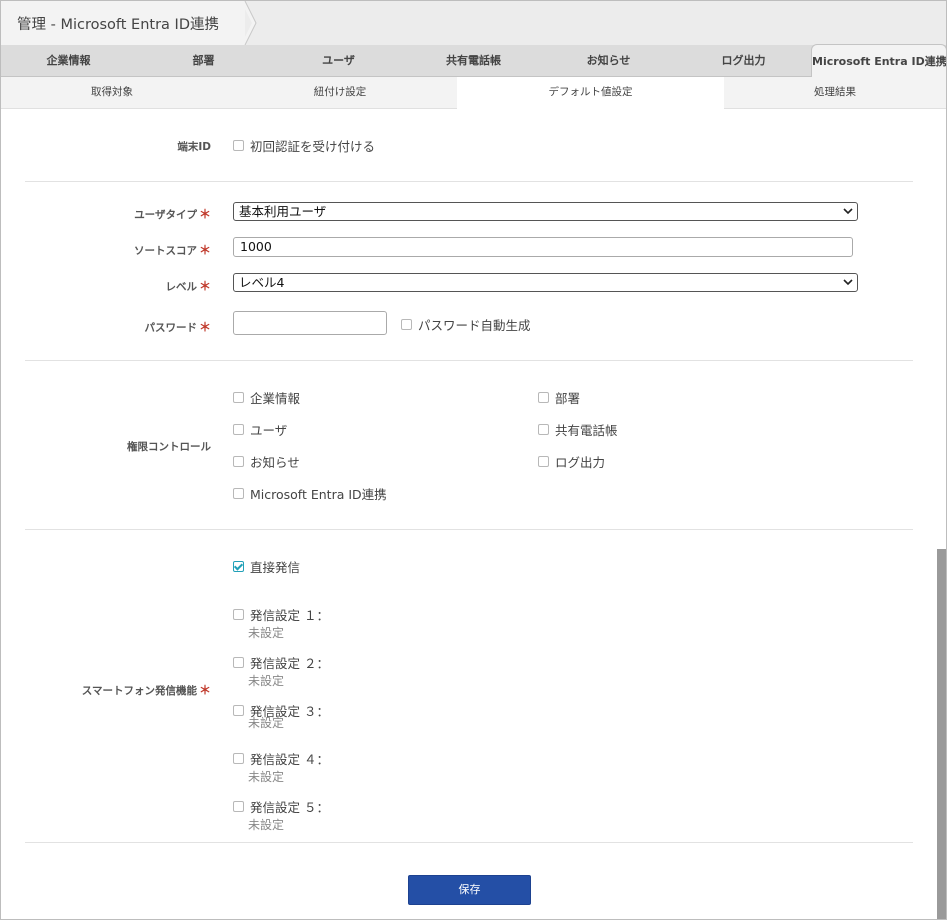 The height and width of the screenshot is (920, 947). Describe the element at coordinates (310, 323) in the screenshot. I see `password-input` at that location.